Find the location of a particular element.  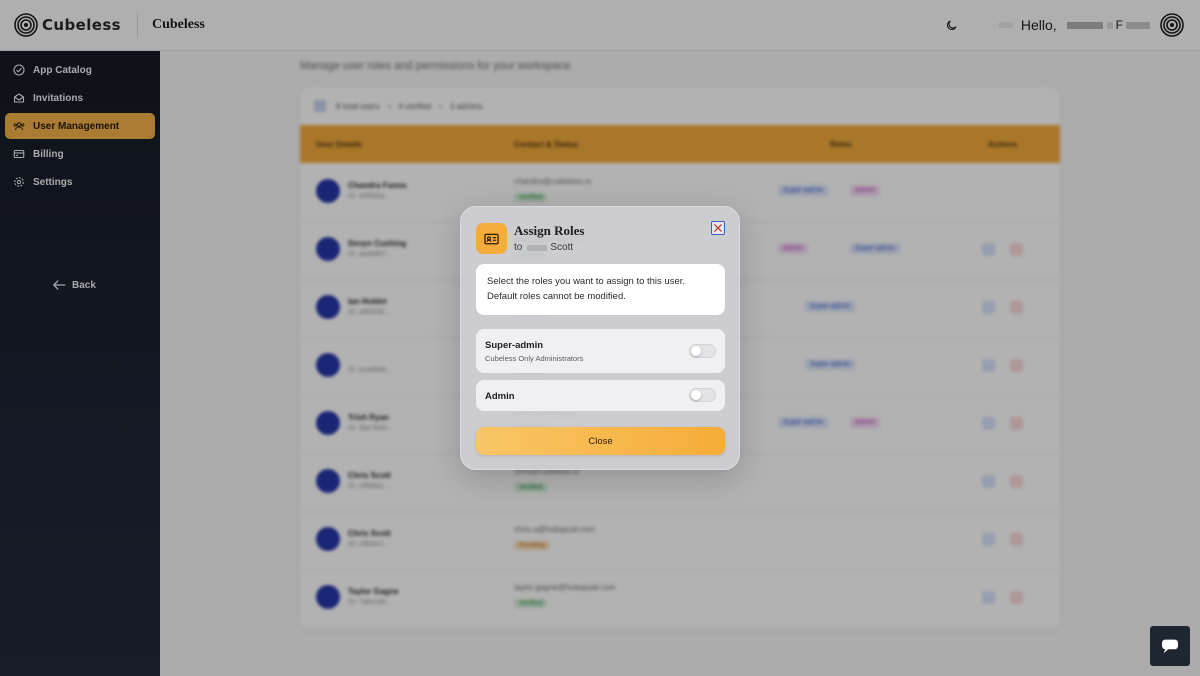

close-icon-button is located at coordinates (718, 228).